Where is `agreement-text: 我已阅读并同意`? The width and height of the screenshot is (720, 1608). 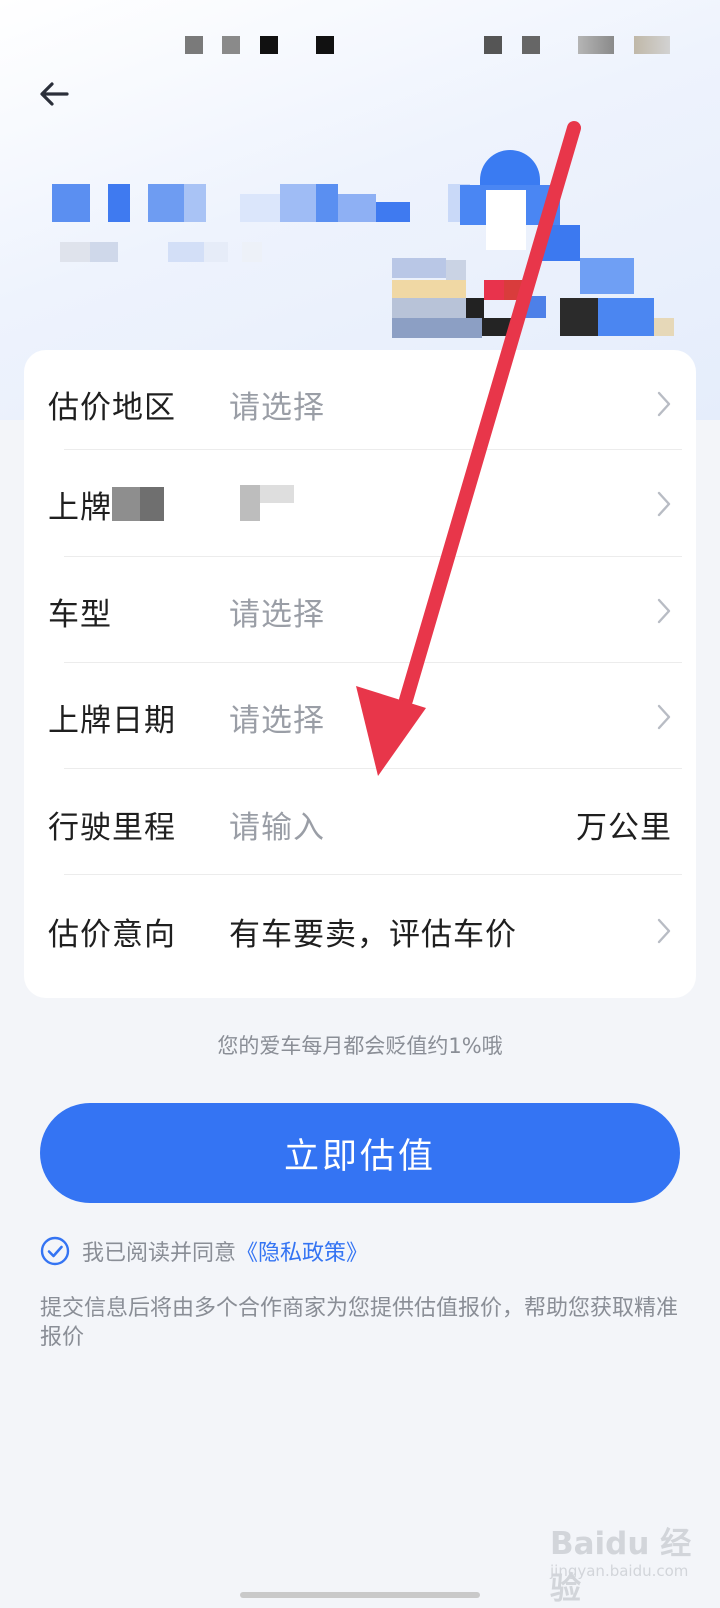 agreement-text: 我已阅读并同意 is located at coordinates (159, 1253).